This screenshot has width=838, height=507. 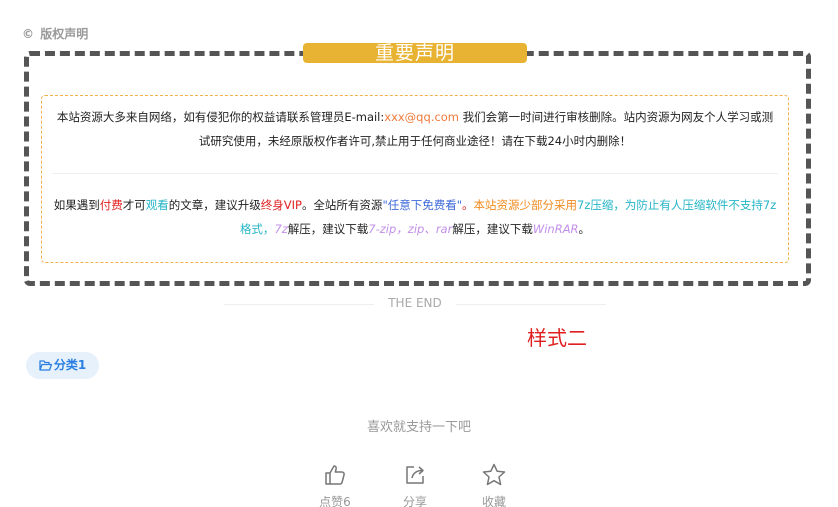 What do you see at coordinates (415, 485) in the screenshot?
I see `share-button: 分享` at bounding box center [415, 485].